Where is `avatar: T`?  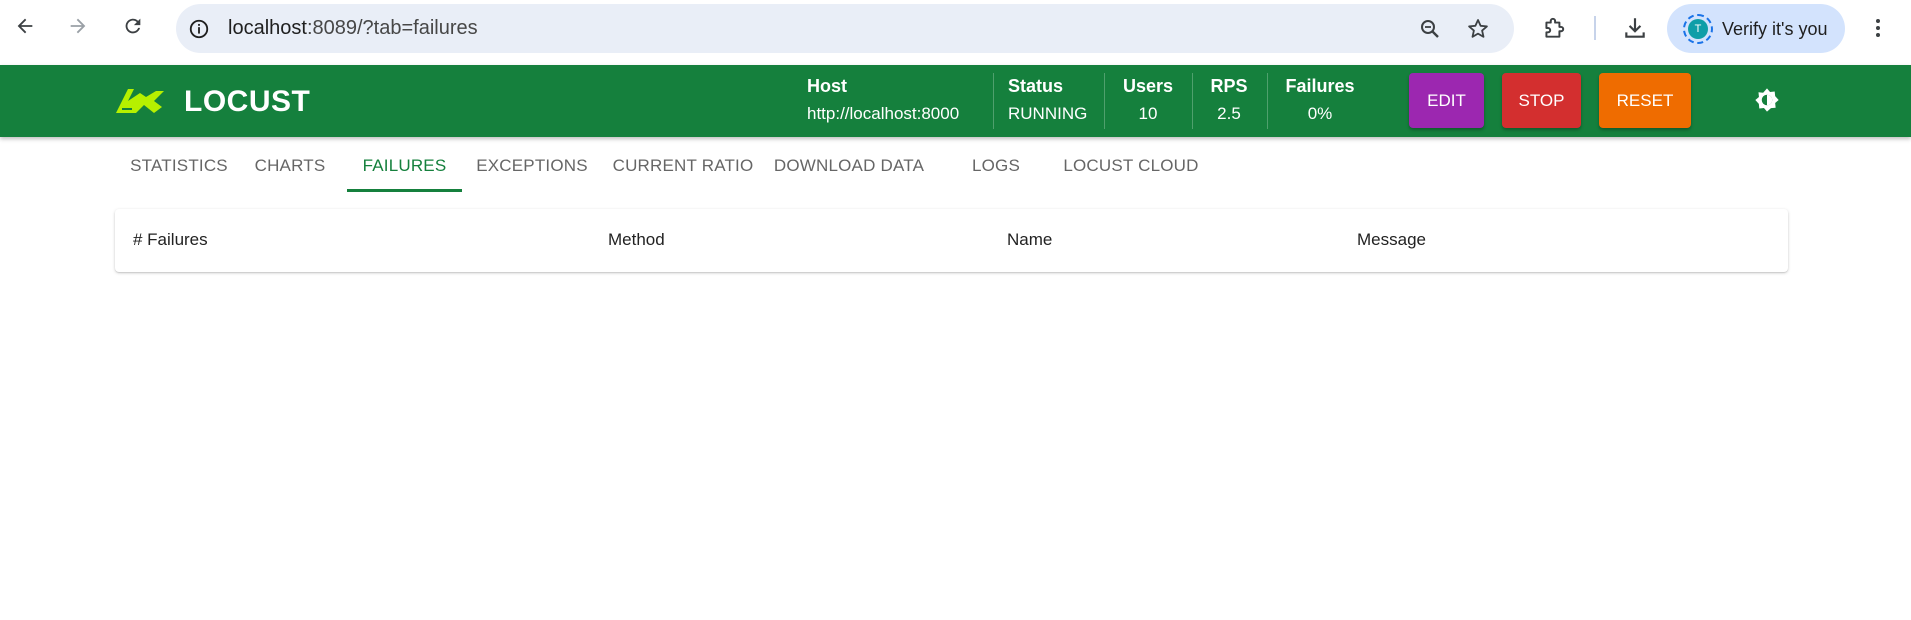
avatar: T is located at coordinates (1698, 29).